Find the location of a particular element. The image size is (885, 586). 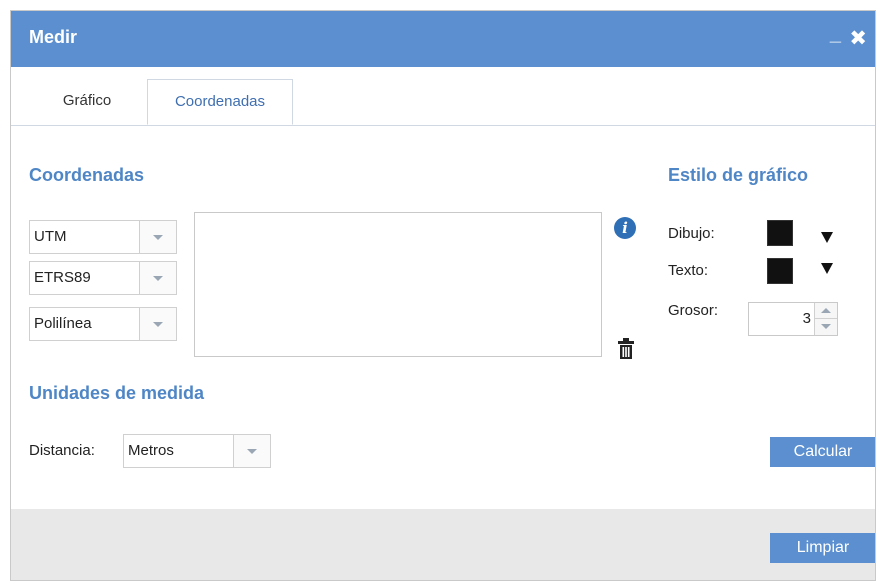

units-section-title: Unidades de medida is located at coordinates (117, 393).